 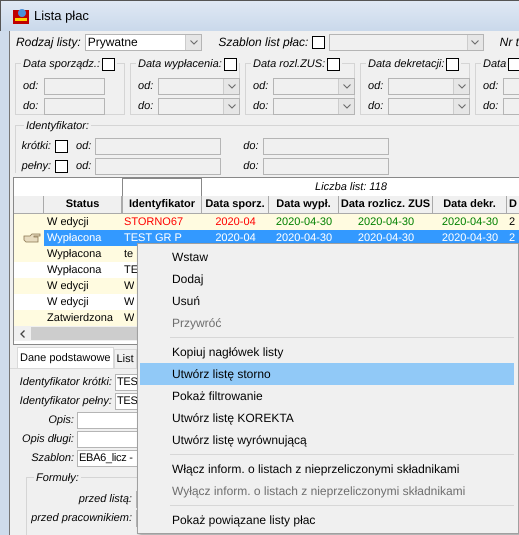 I want to click on table-cell-text: STORNO67, so click(x=153, y=222).